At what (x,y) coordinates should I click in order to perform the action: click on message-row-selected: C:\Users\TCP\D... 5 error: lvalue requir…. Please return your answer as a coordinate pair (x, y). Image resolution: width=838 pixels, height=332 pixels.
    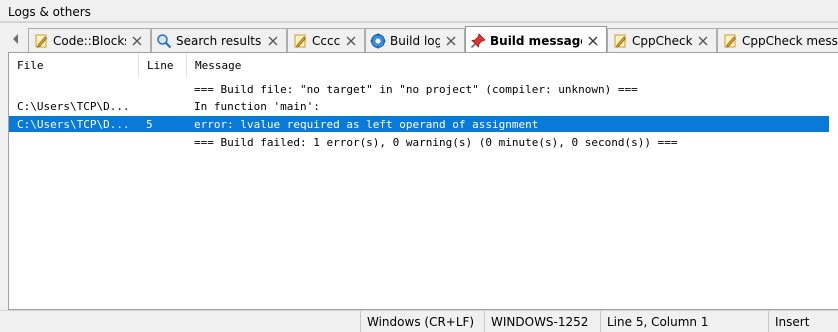
    Looking at the image, I should click on (419, 124).